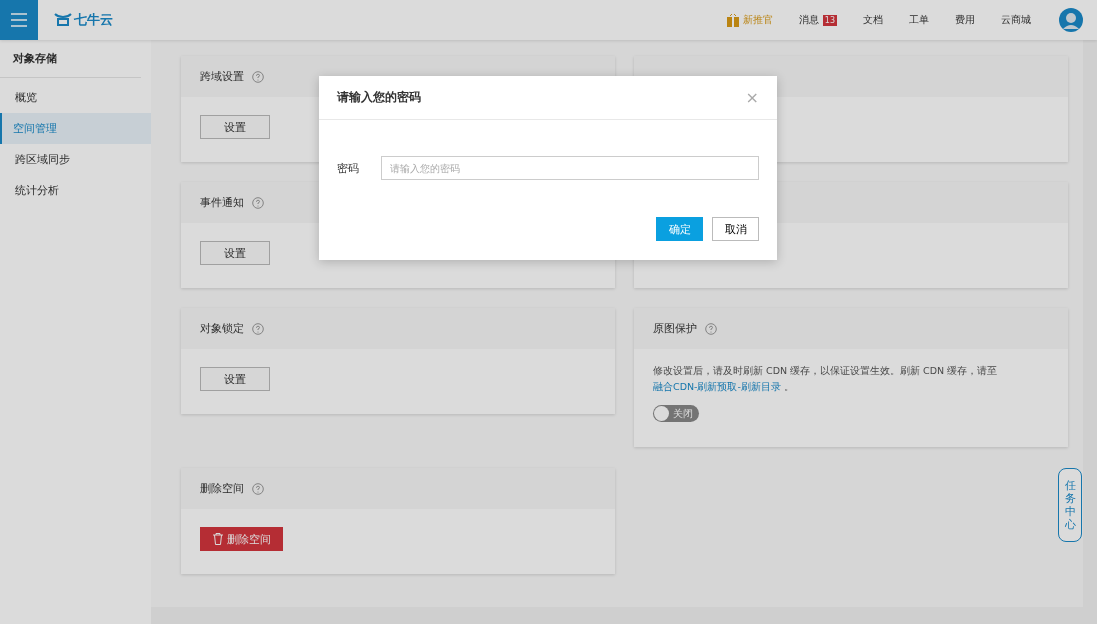  I want to click on password-field: 请输入您的密码, so click(570, 168).